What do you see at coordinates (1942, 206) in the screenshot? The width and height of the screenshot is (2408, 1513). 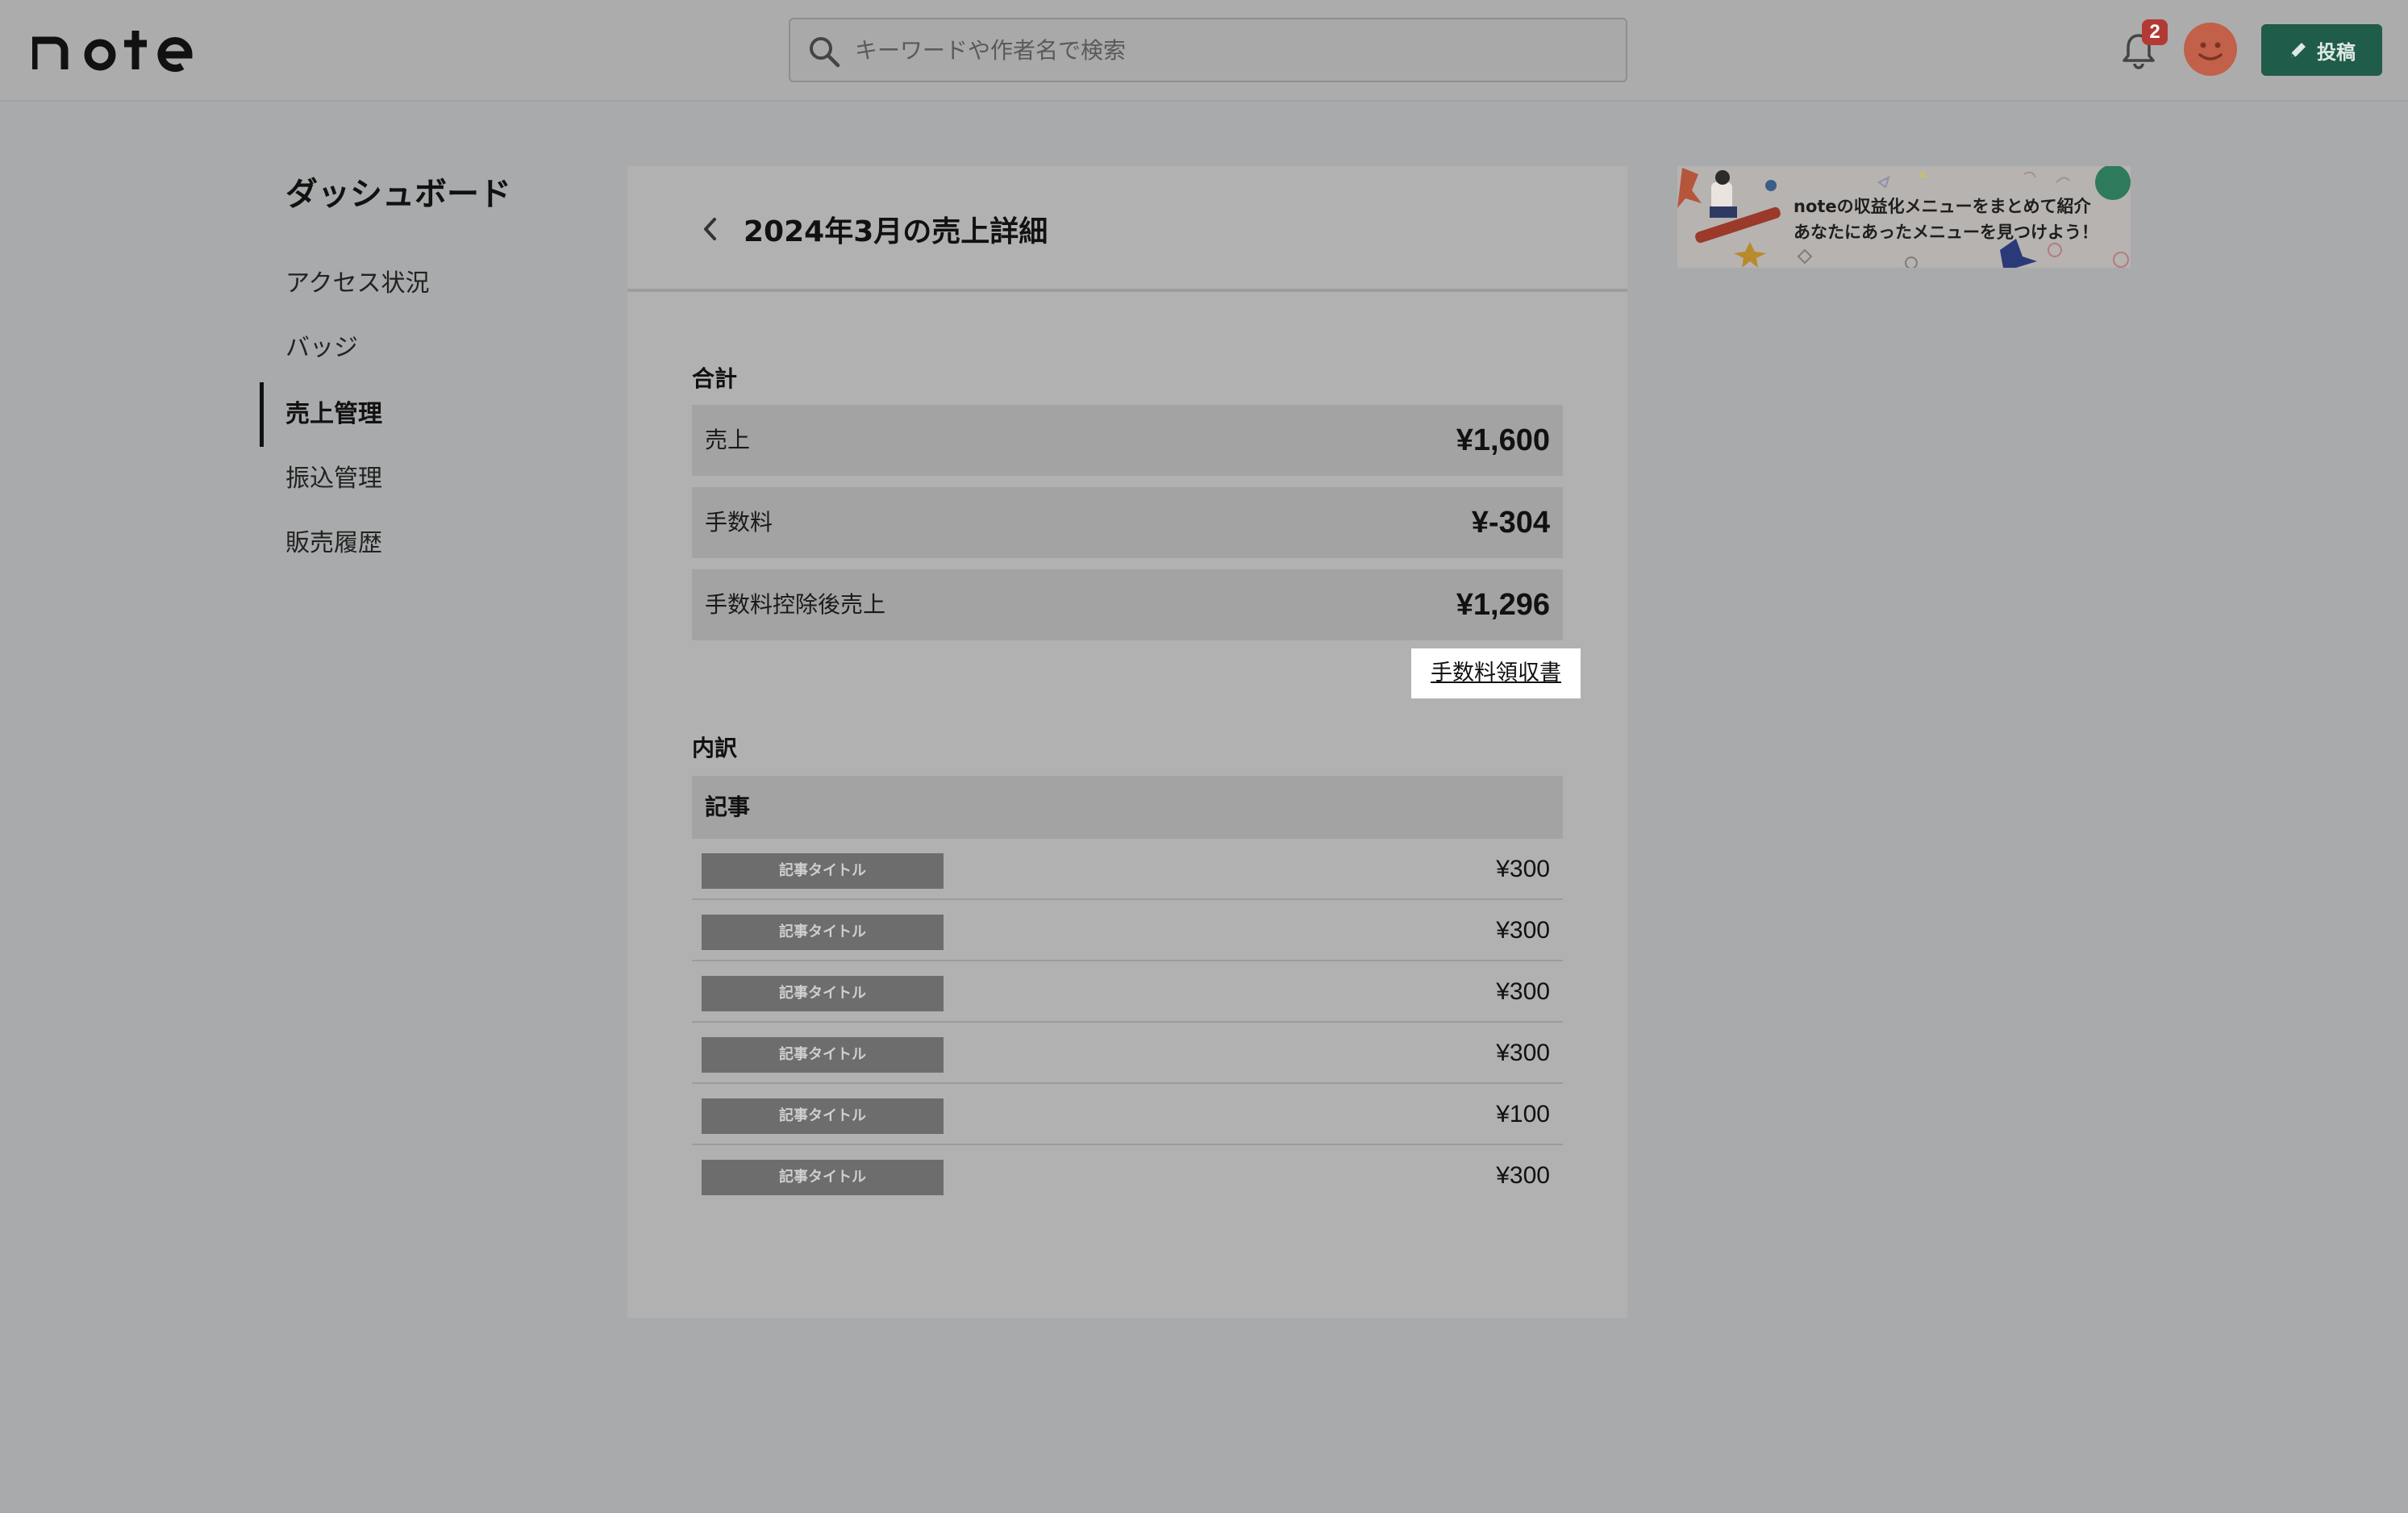 I see `banner-text-line1: noteの収益化メニューをまとめて紹介` at bounding box center [1942, 206].